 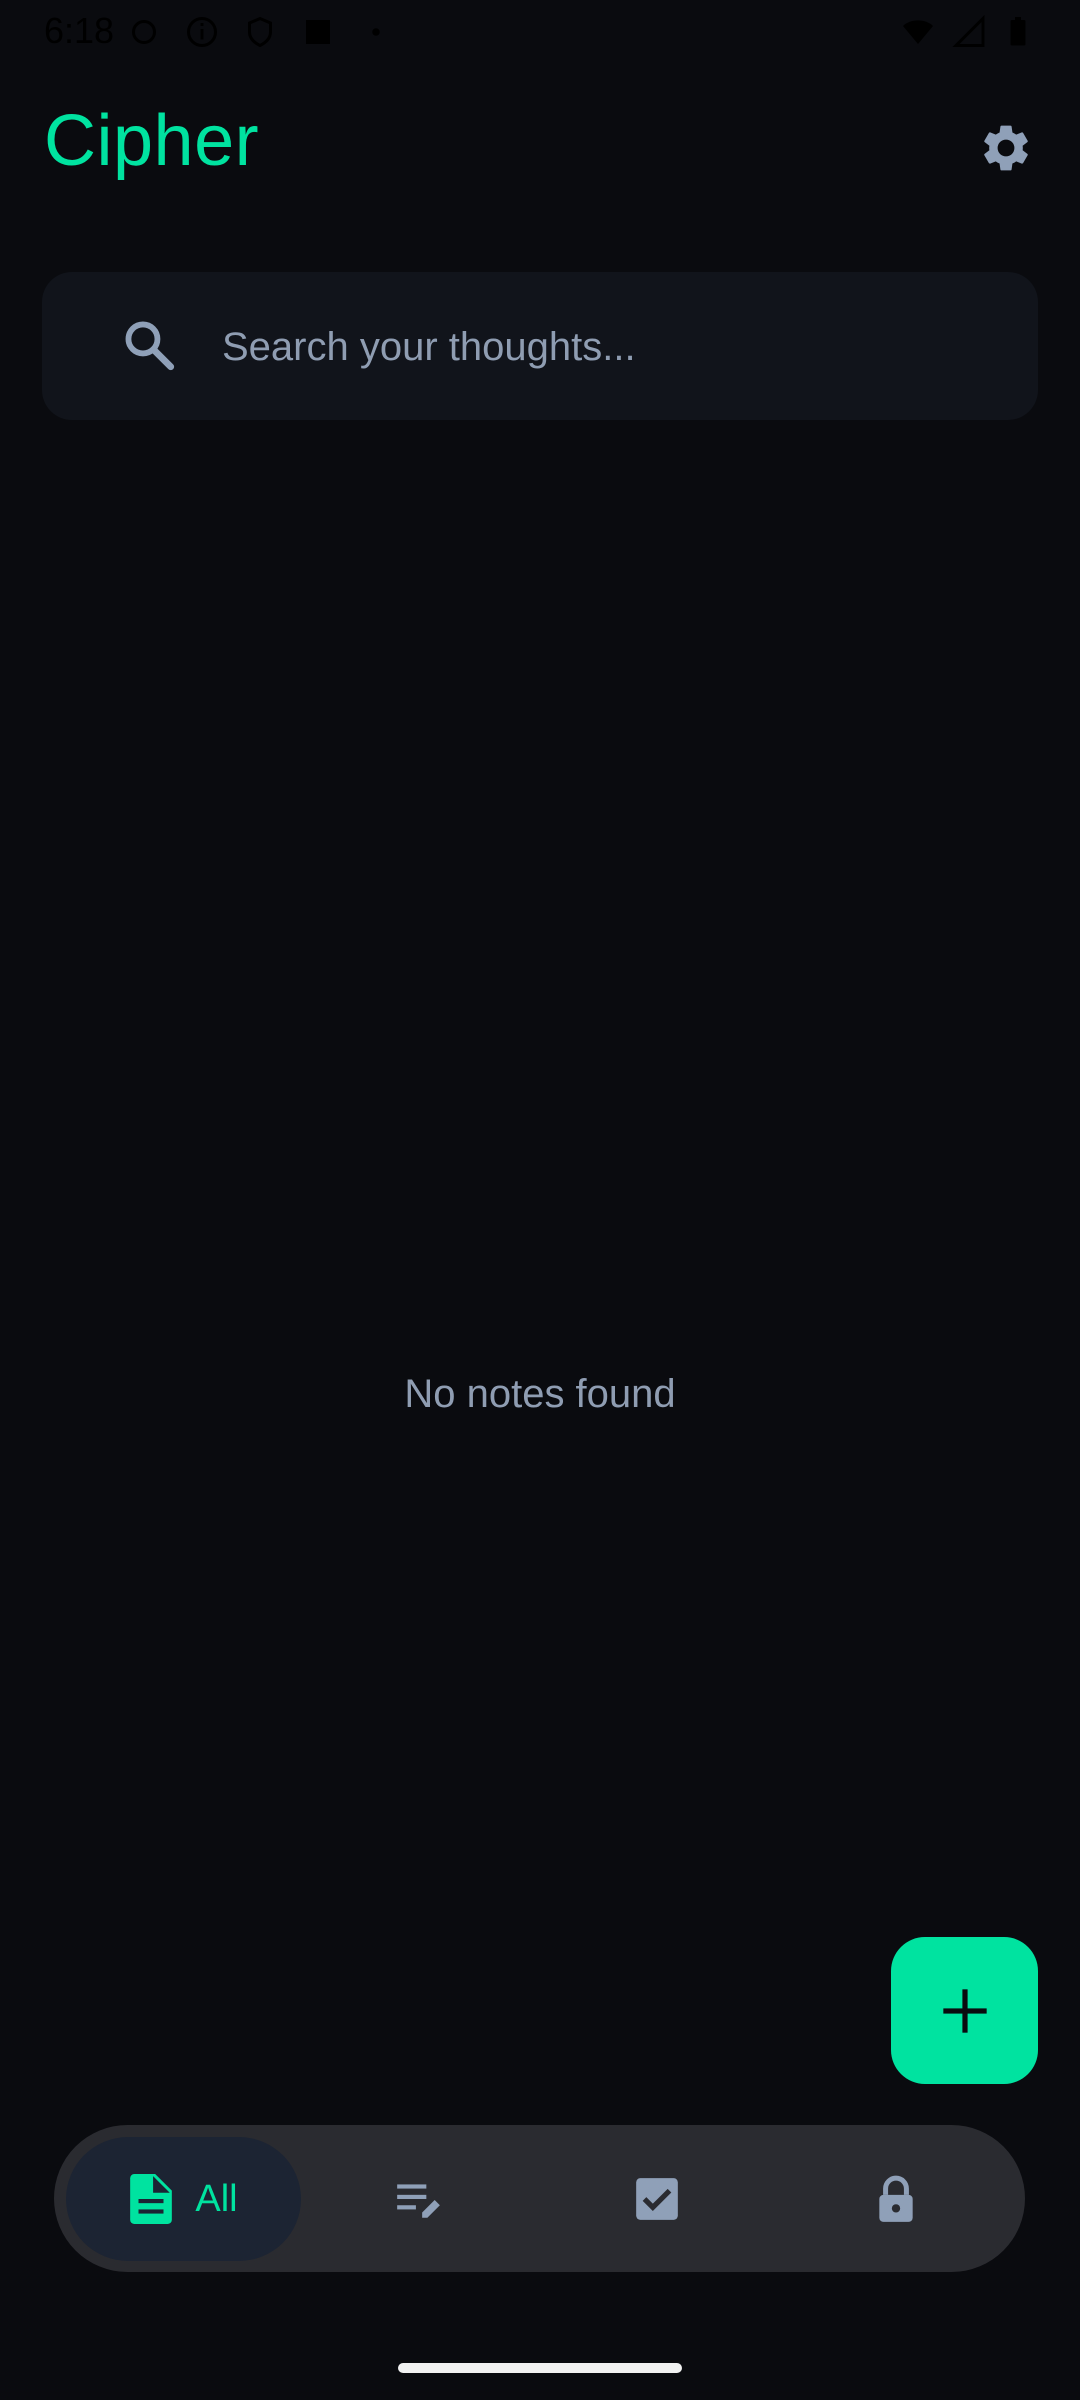 What do you see at coordinates (918, 32) in the screenshot?
I see `wifi-icon` at bounding box center [918, 32].